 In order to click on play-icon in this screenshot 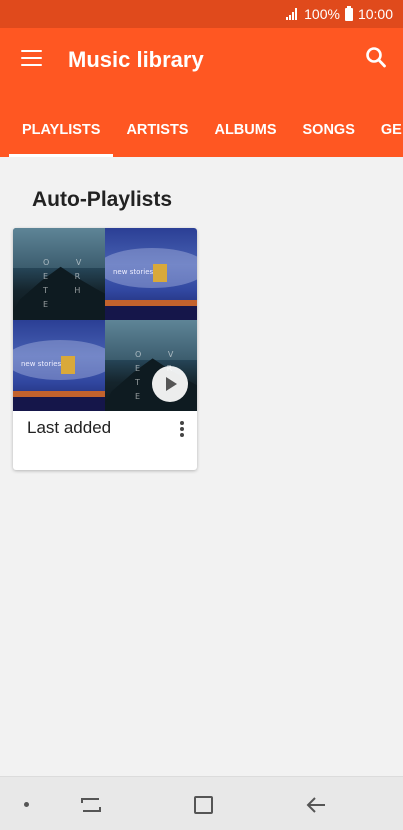, I will do `click(170, 384)`.